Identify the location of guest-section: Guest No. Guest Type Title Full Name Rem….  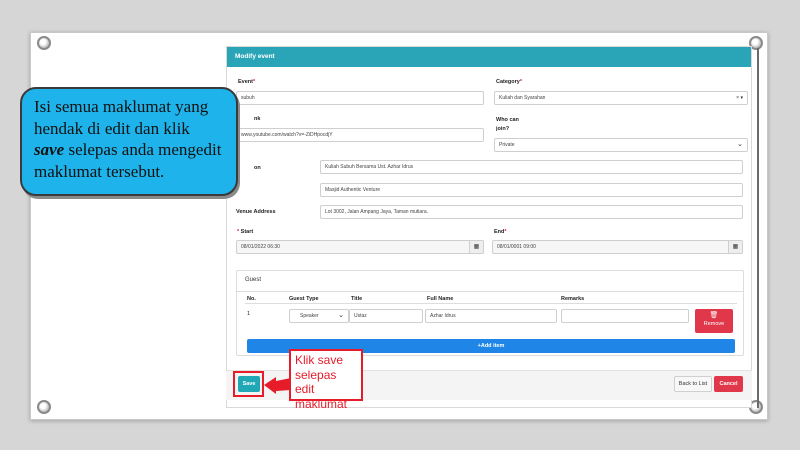
(490, 313).